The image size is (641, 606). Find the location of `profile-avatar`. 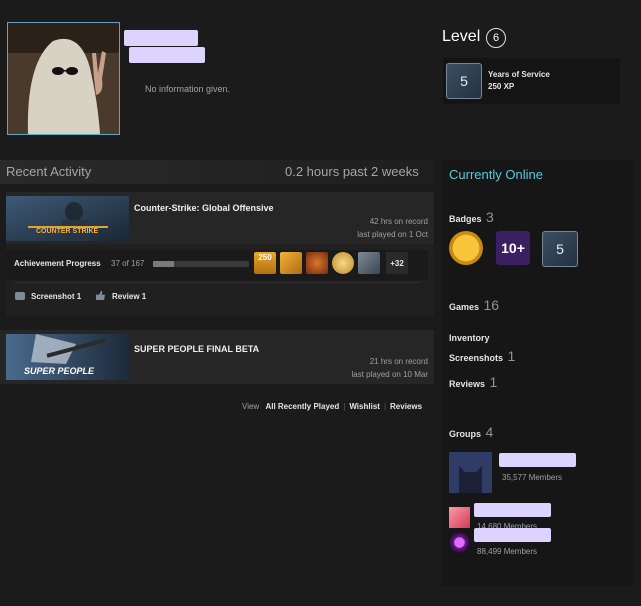

profile-avatar is located at coordinates (63, 78).